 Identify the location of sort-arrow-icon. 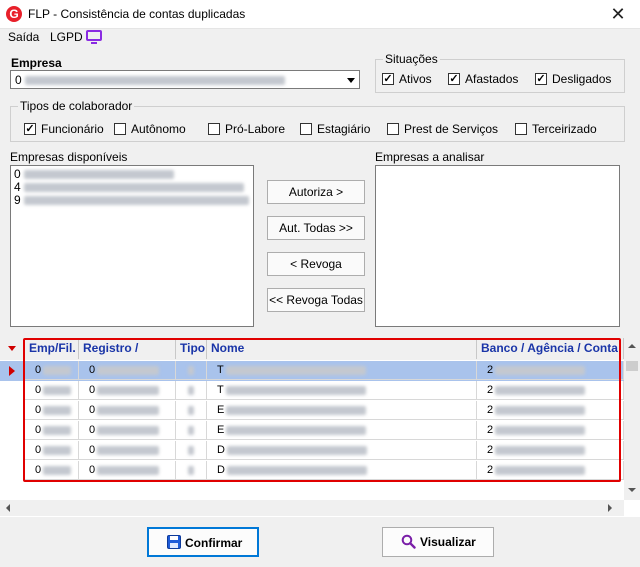
(12, 348).